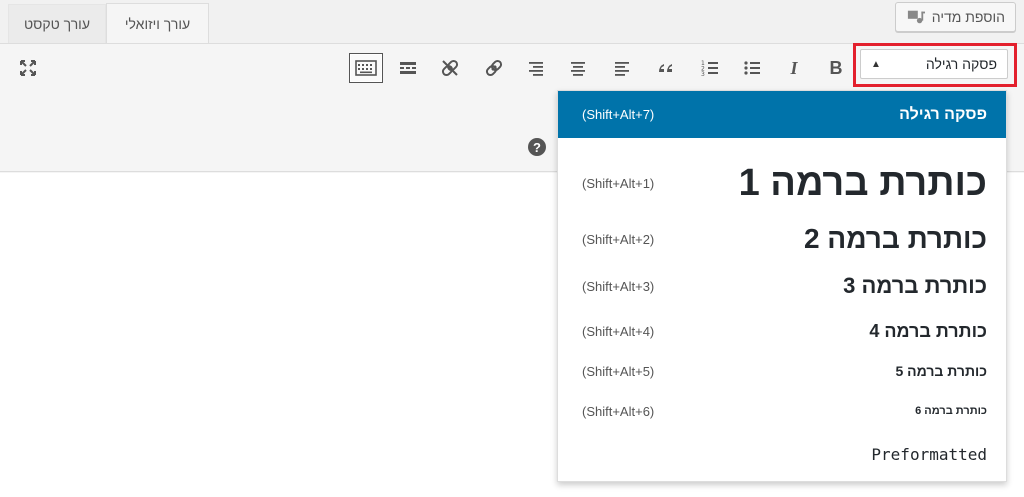  Describe the element at coordinates (703, 74) in the screenshot. I see `svg-text: 3` at that location.